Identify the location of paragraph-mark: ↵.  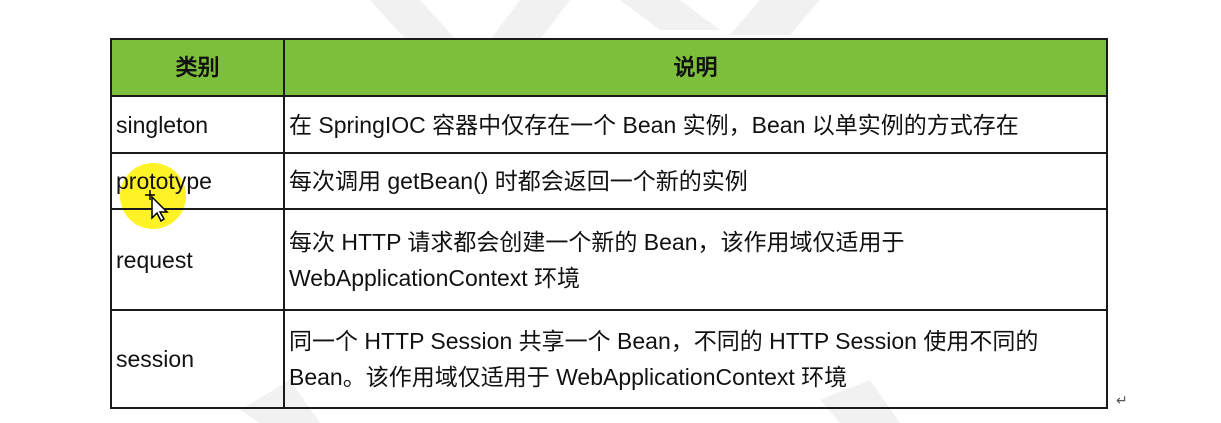
(1122, 401).